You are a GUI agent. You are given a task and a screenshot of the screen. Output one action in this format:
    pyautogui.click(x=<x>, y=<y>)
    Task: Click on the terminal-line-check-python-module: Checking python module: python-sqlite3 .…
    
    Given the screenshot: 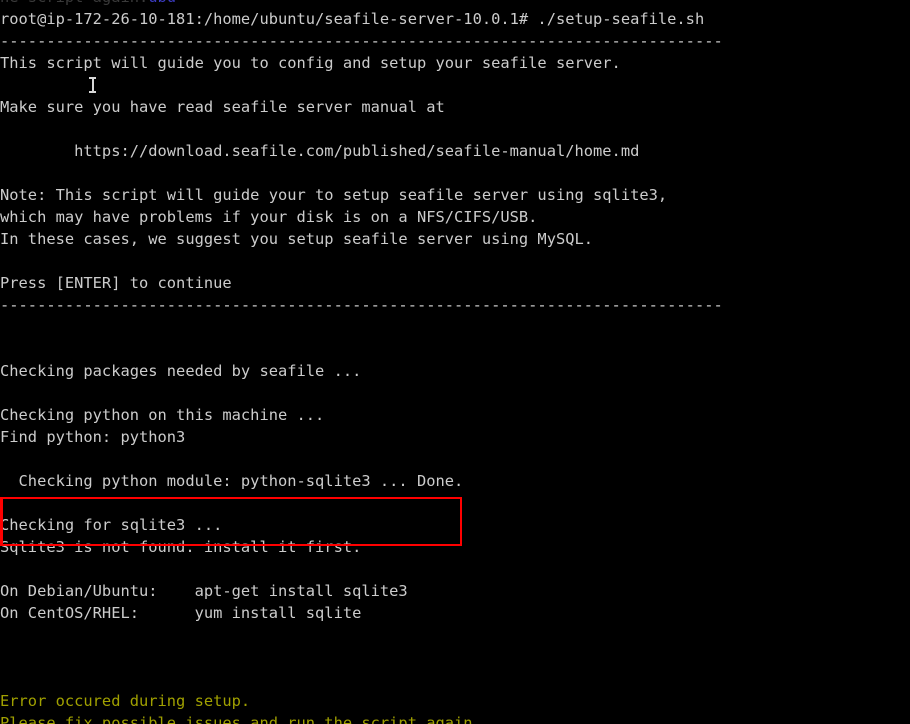 What is the action you would take?
    pyautogui.click(x=232, y=481)
    